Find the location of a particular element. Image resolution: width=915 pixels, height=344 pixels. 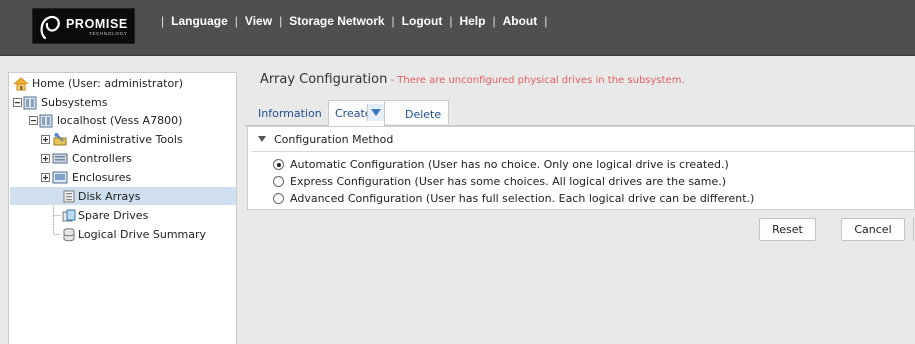

tree-item-administrative-tools: Administrative Tools is located at coordinates (136, 139).